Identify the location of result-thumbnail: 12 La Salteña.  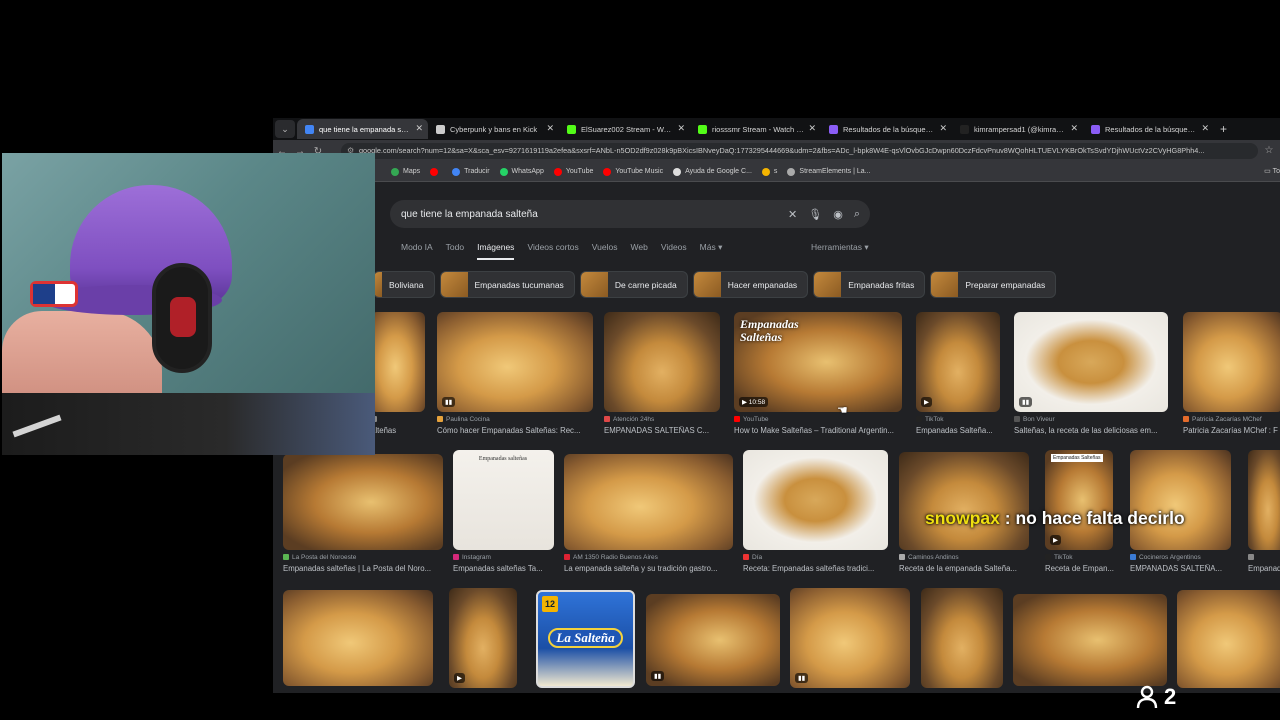
(585, 639).